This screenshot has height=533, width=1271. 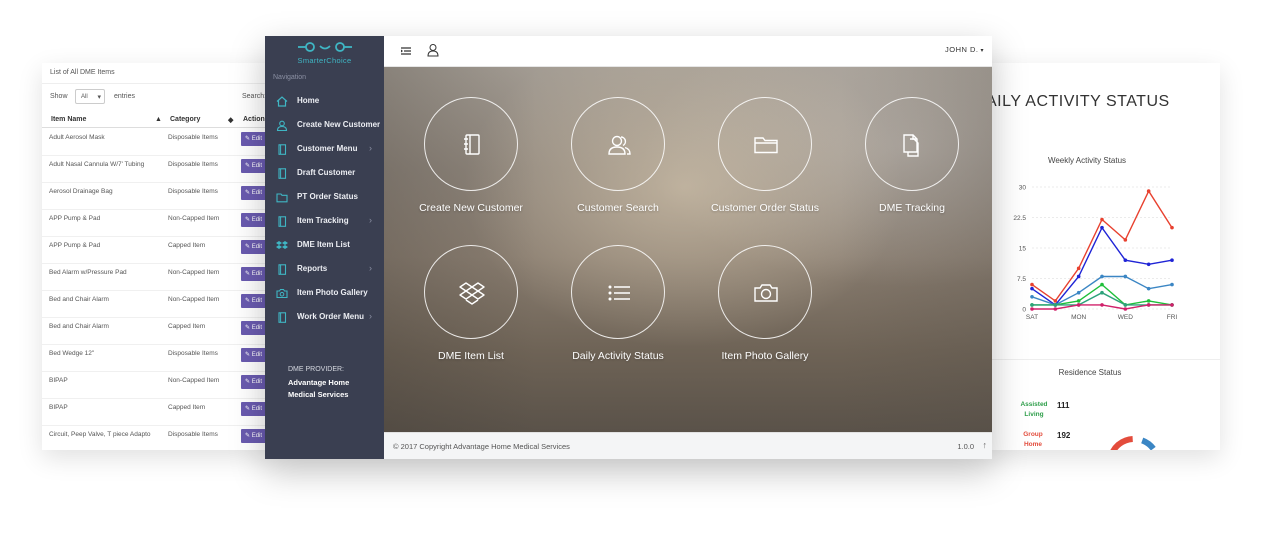 I want to click on y-tick-label: 7.5, so click(x=1021, y=279).